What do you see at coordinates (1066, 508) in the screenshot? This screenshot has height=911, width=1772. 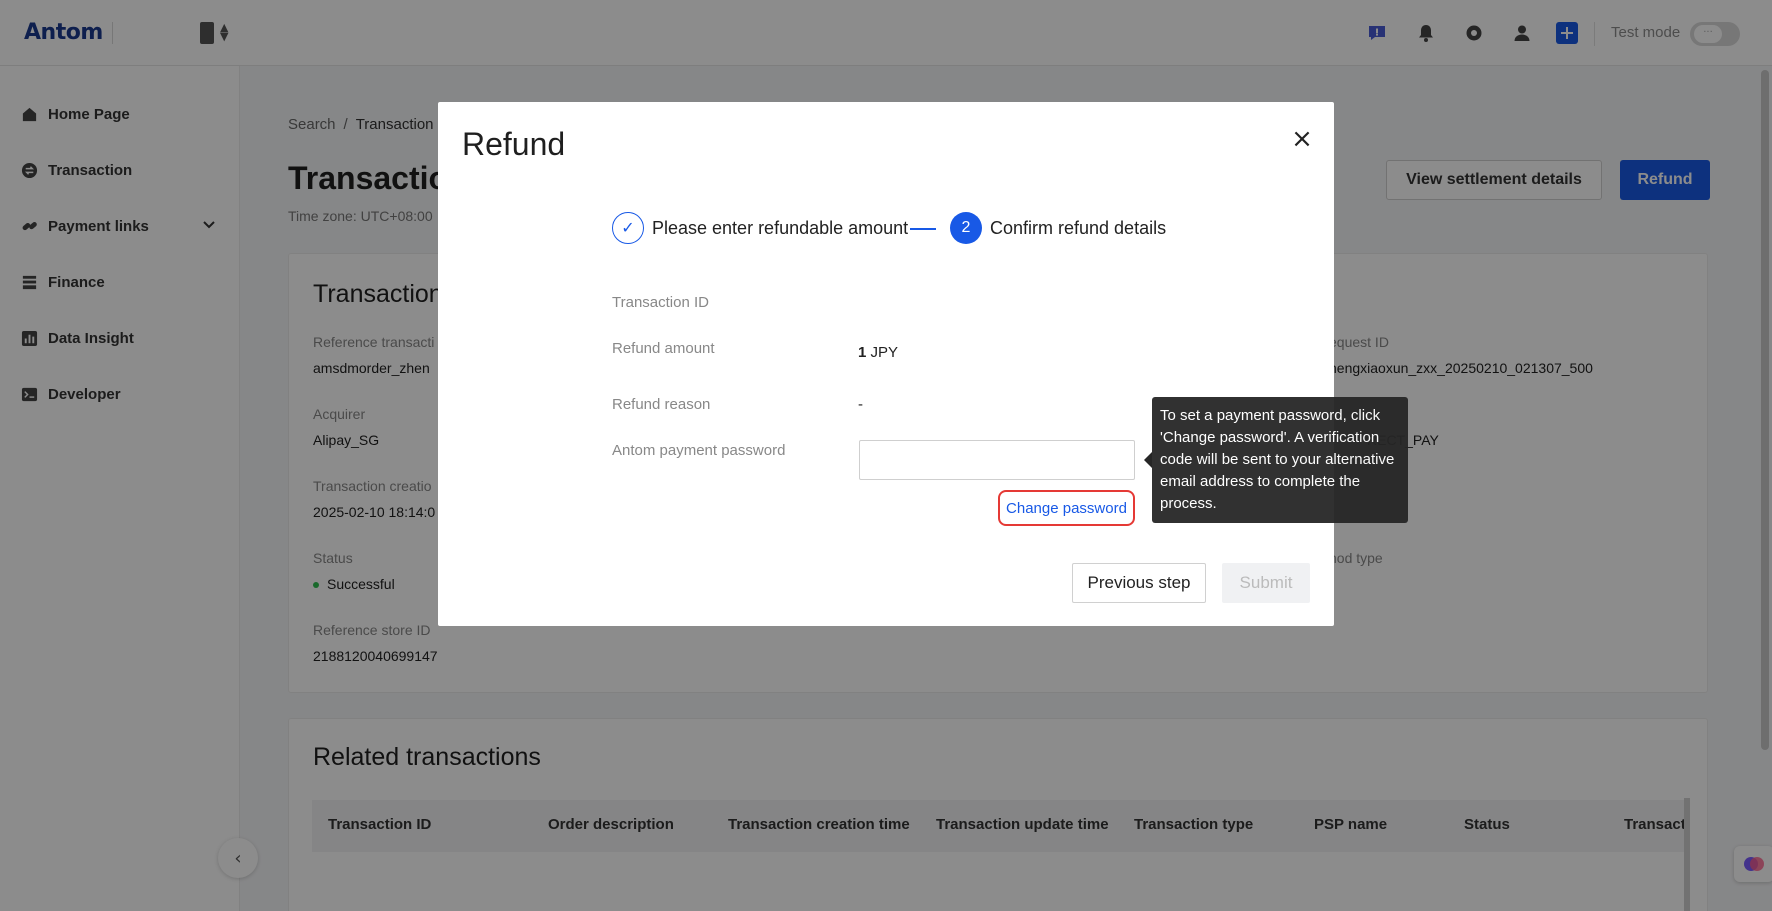 I see `change-password-link: Change password` at bounding box center [1066, 508].